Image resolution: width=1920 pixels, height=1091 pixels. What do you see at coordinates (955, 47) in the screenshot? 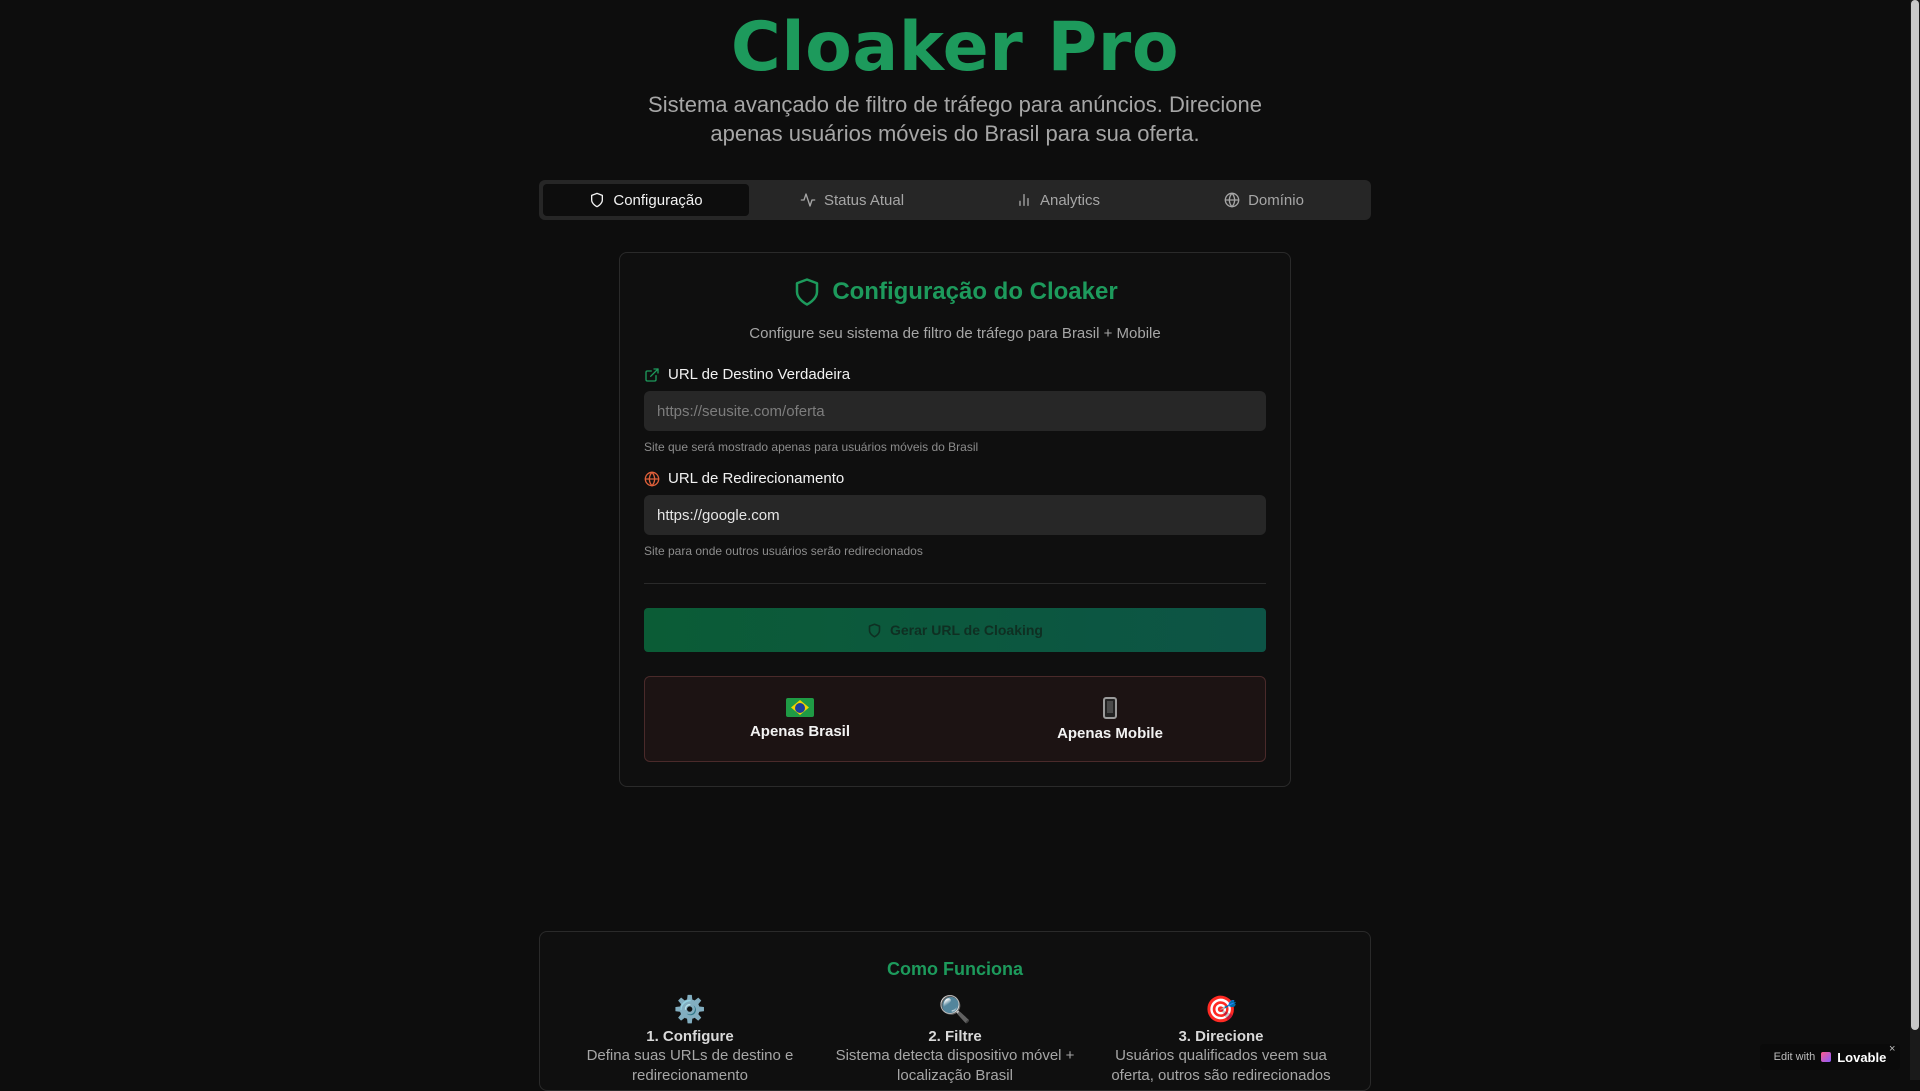
I see `page-title: Cloaker Pro` at bounding box center [955, 47].